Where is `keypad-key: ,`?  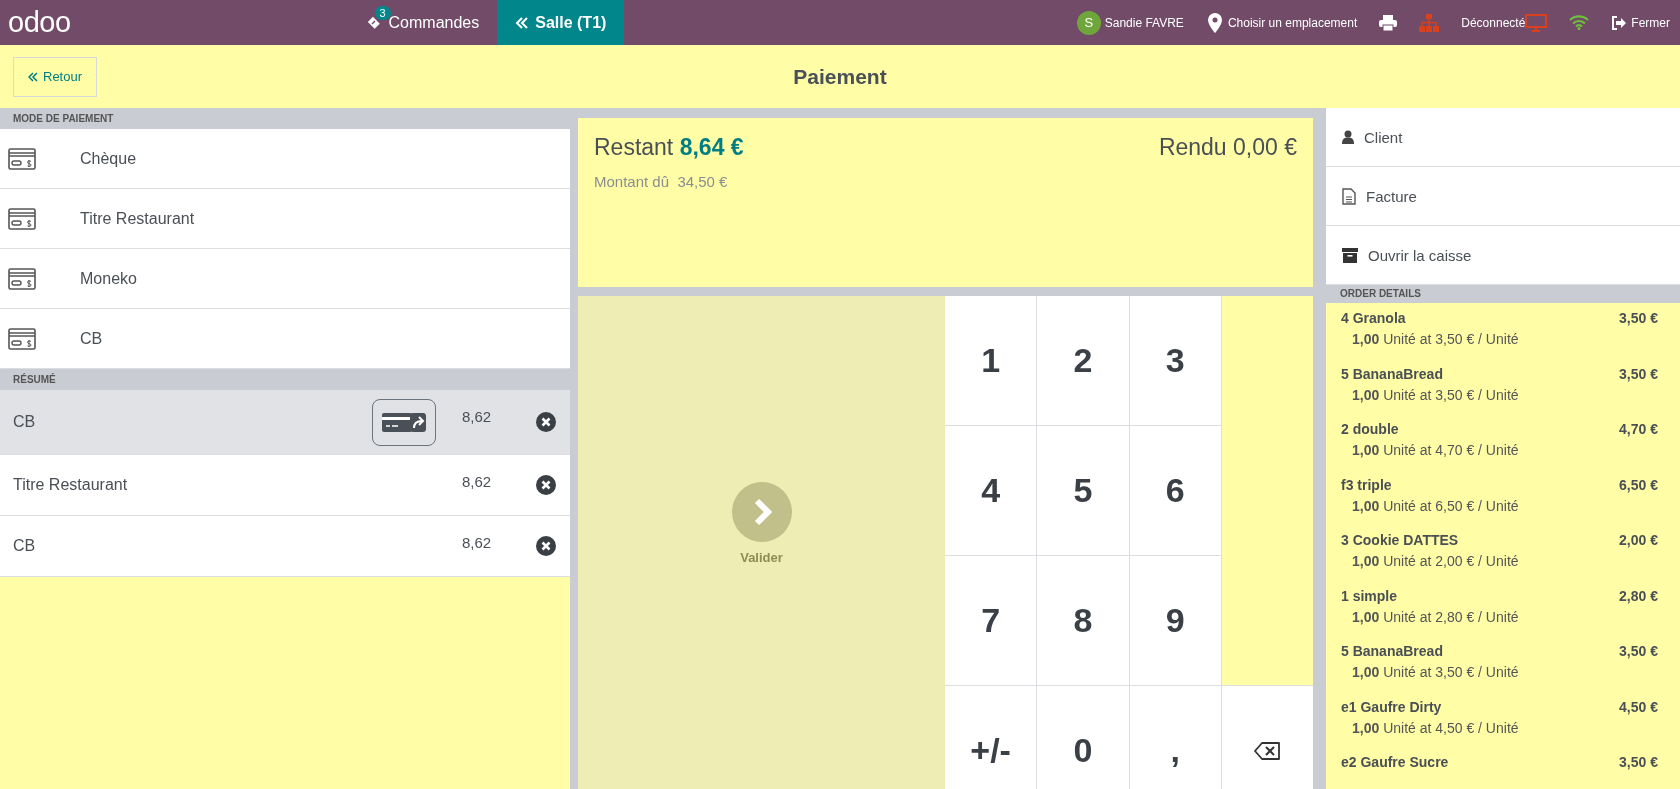
keypad-key: , is located at coordinates (1175, 737).